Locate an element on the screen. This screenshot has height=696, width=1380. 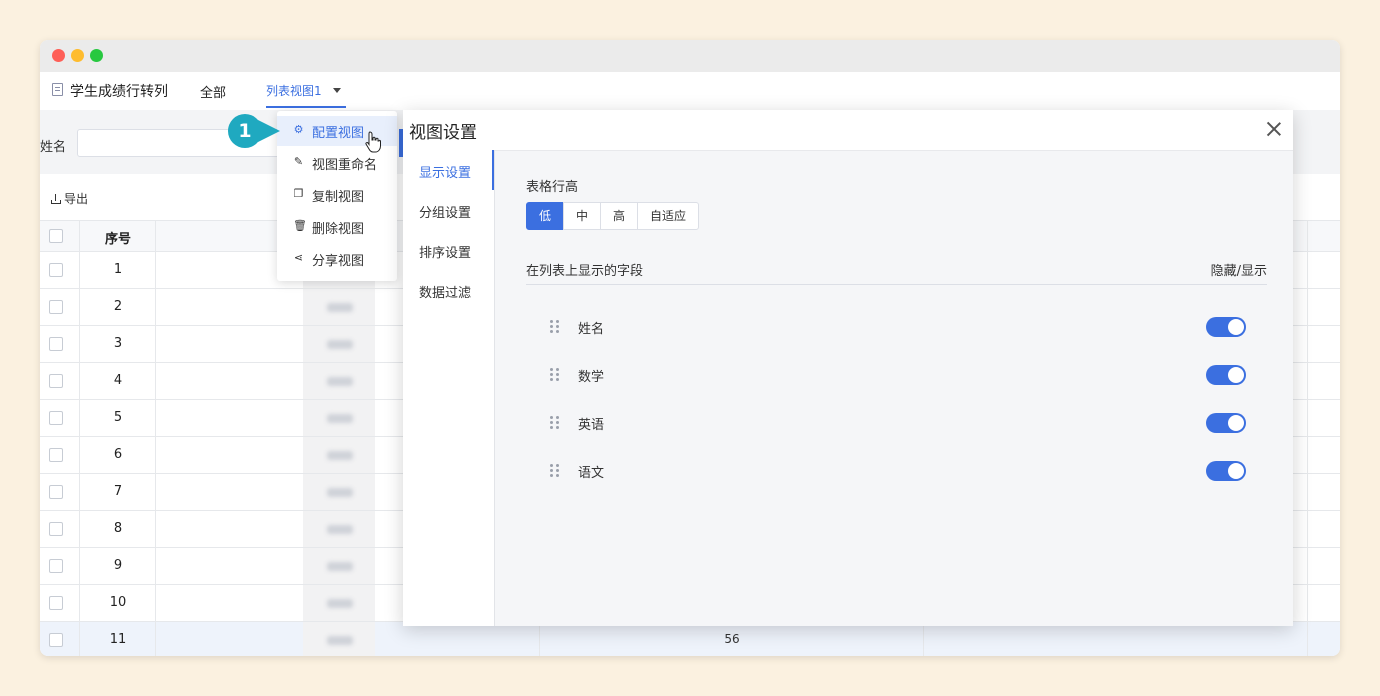
copy-icon: ❐ is located at coordinates (298, 193).